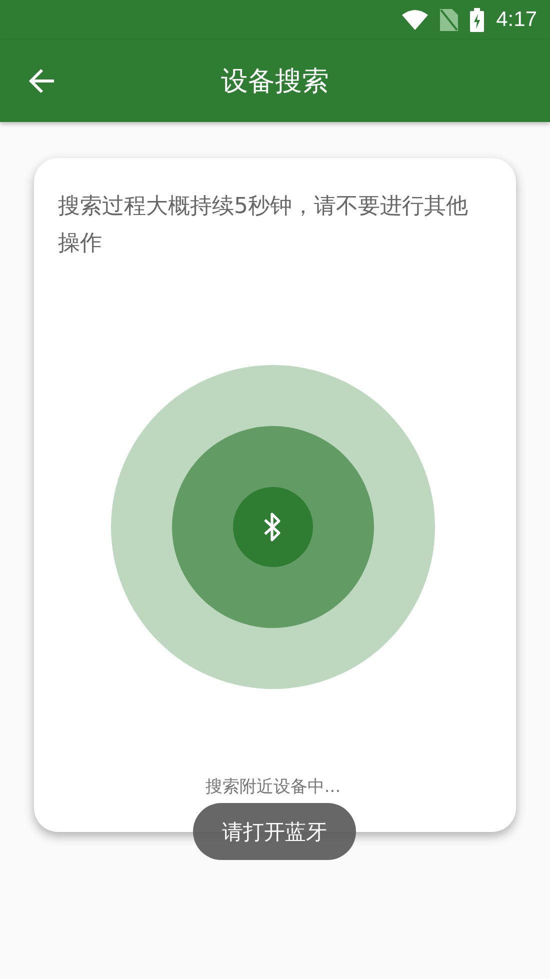 This screenshot has width=550, height=979. Describe the element at coordinates (477, 20) in the screenshot. I see `battery-charging-icon` at that location.